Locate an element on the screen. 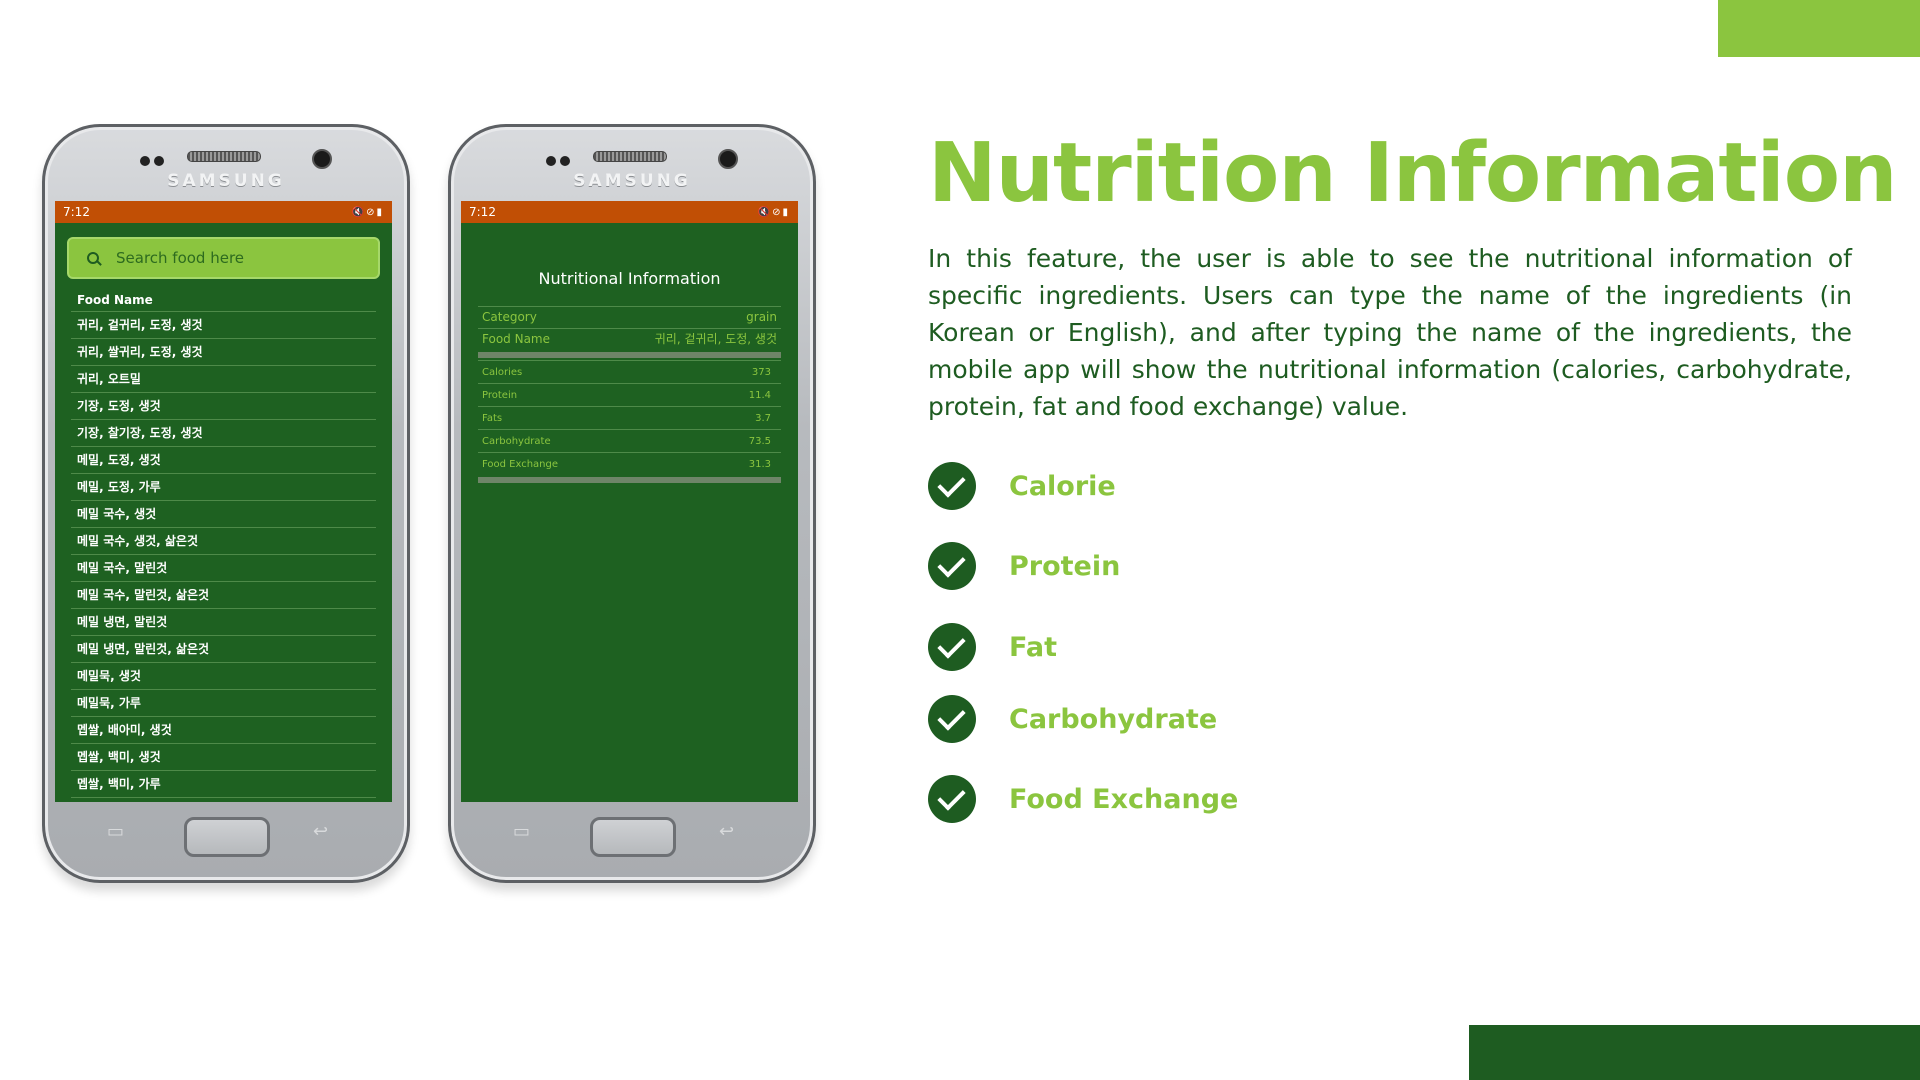  nutrient-value: 3.7 is located at coordinates (763, 418).